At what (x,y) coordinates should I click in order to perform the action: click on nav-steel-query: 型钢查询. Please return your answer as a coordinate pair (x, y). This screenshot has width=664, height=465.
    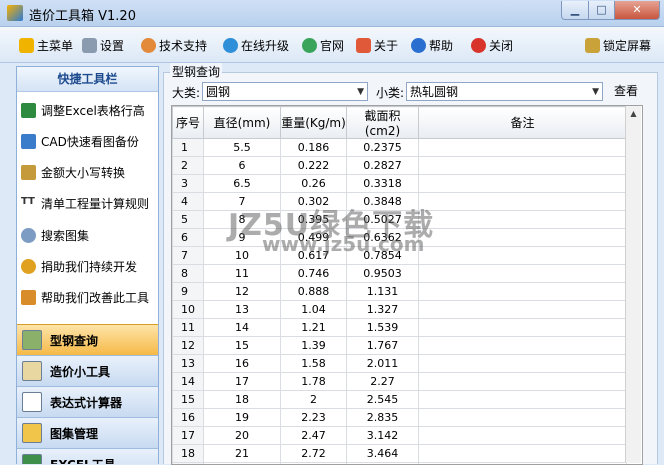
    Looking at the image, I should click on (87, 339).